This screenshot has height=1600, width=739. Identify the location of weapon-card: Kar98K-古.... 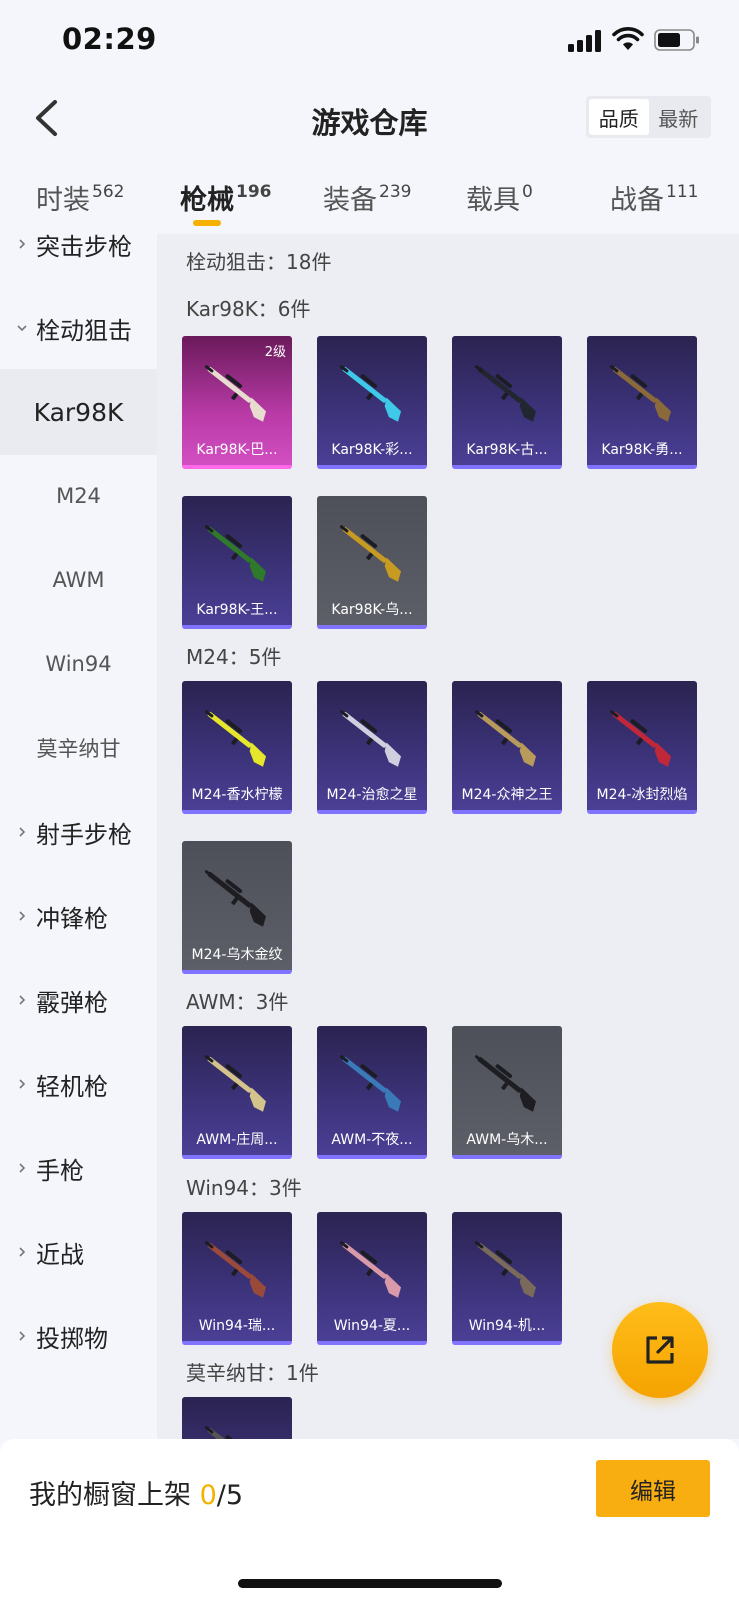
(507, 402).